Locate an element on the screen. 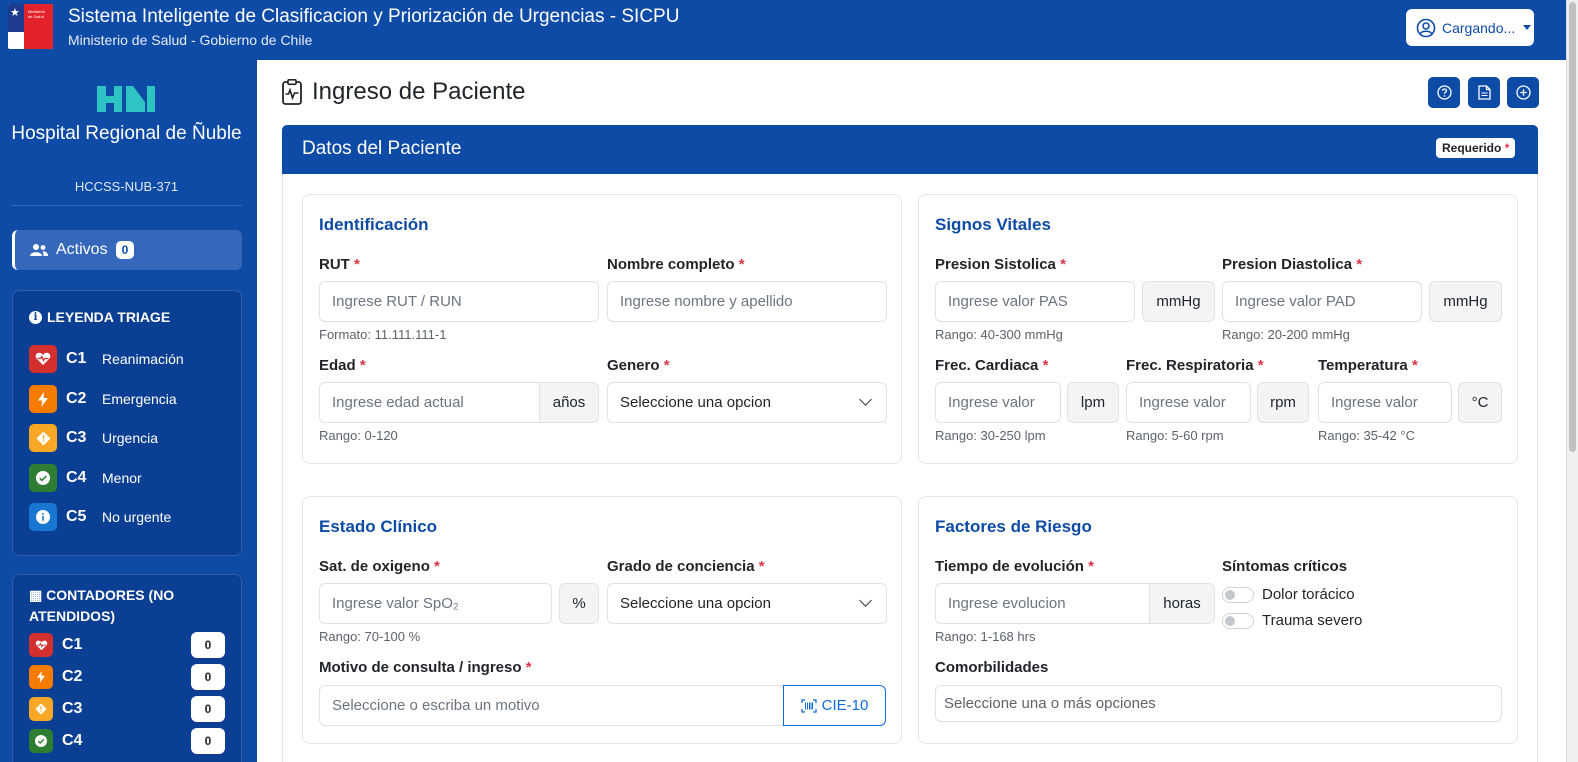 The width and height of the screenshot is (1578, 762). toggle-trauma-severo: Trauma severo is located at coordinates (1292, 620).